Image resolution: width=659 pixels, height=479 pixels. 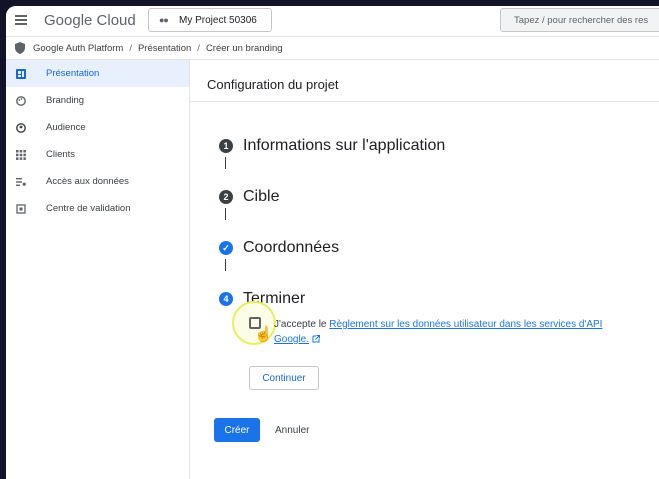 I want to click on sidebar-item-data-access: Accès aux données, so click(x=97, y=181).